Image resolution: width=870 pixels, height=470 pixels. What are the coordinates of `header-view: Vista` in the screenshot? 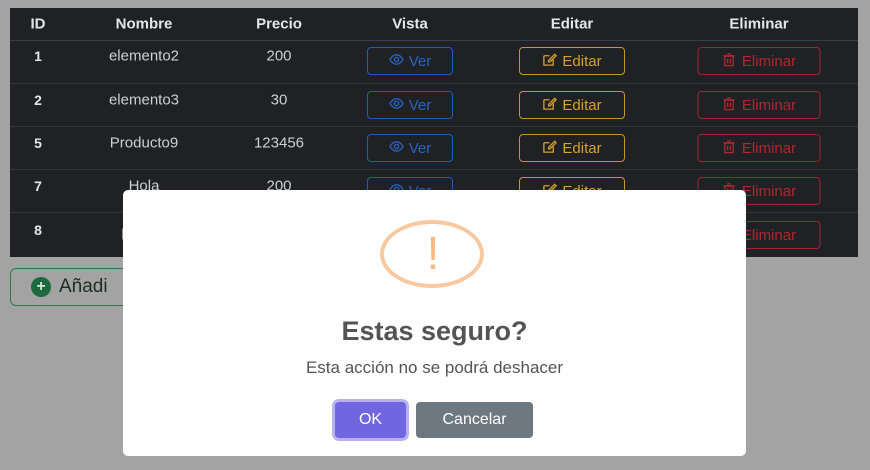 It's located at (410, 24).